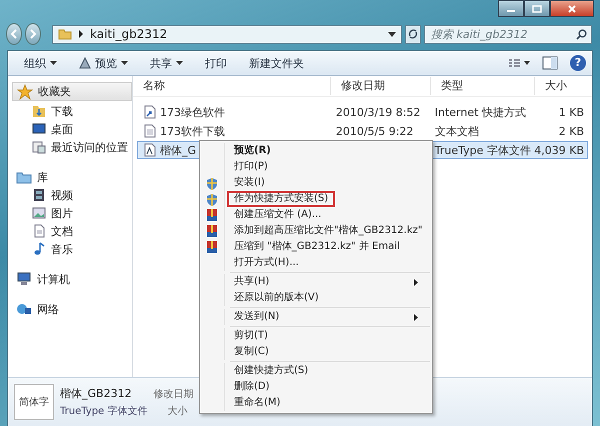  What do you see at coordinates (178, 150) in the screenshot?
I see `file-name: 楷体_G` at bounding box center [178, 150].